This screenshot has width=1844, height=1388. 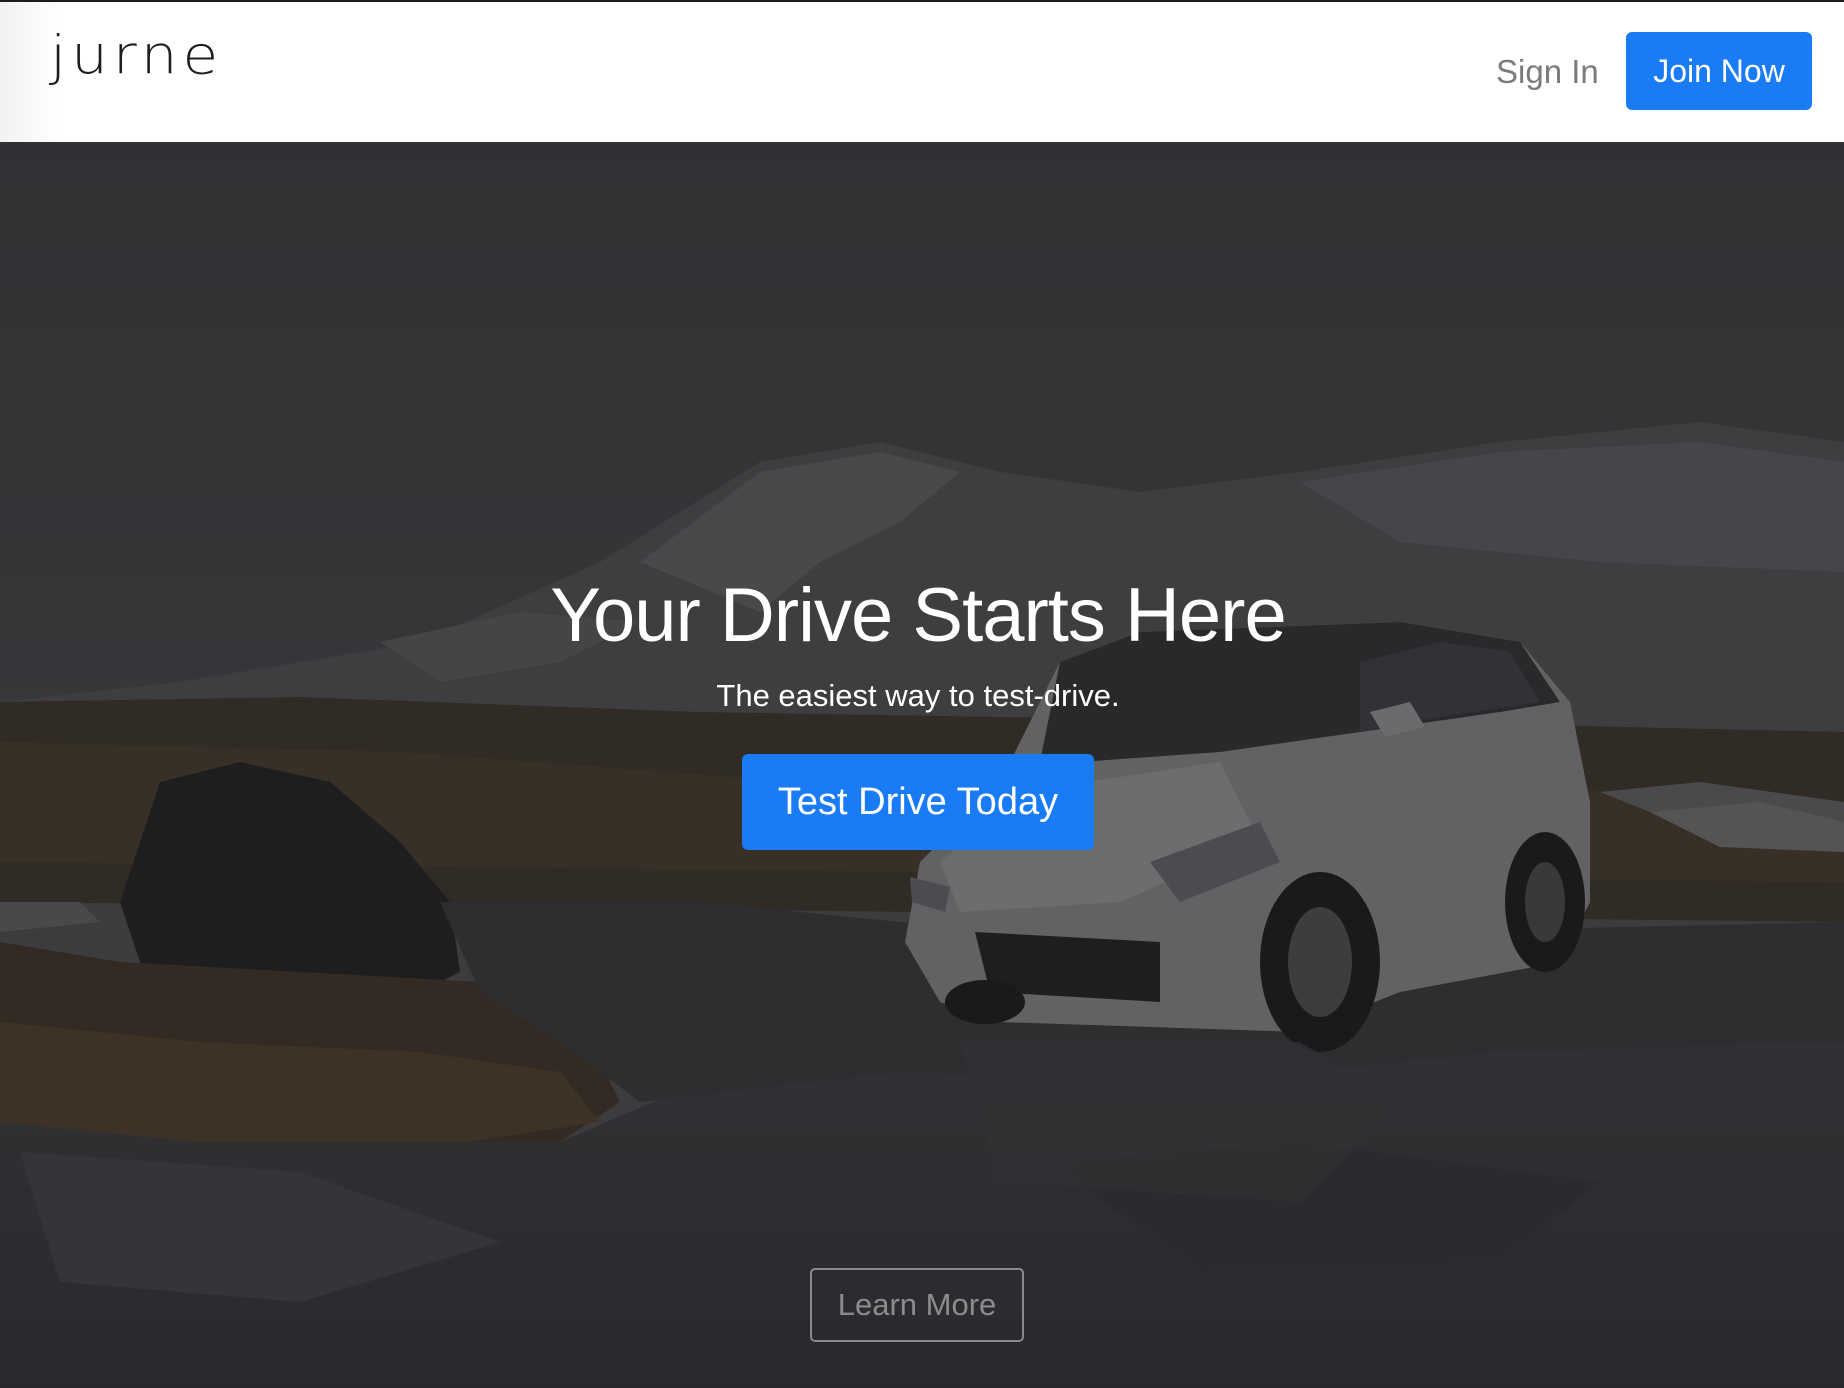 What do you see at coordinates (1719, 71) in the screenshot?
I see `join-now-button: Join Now` at bounding box center [1719, 71].